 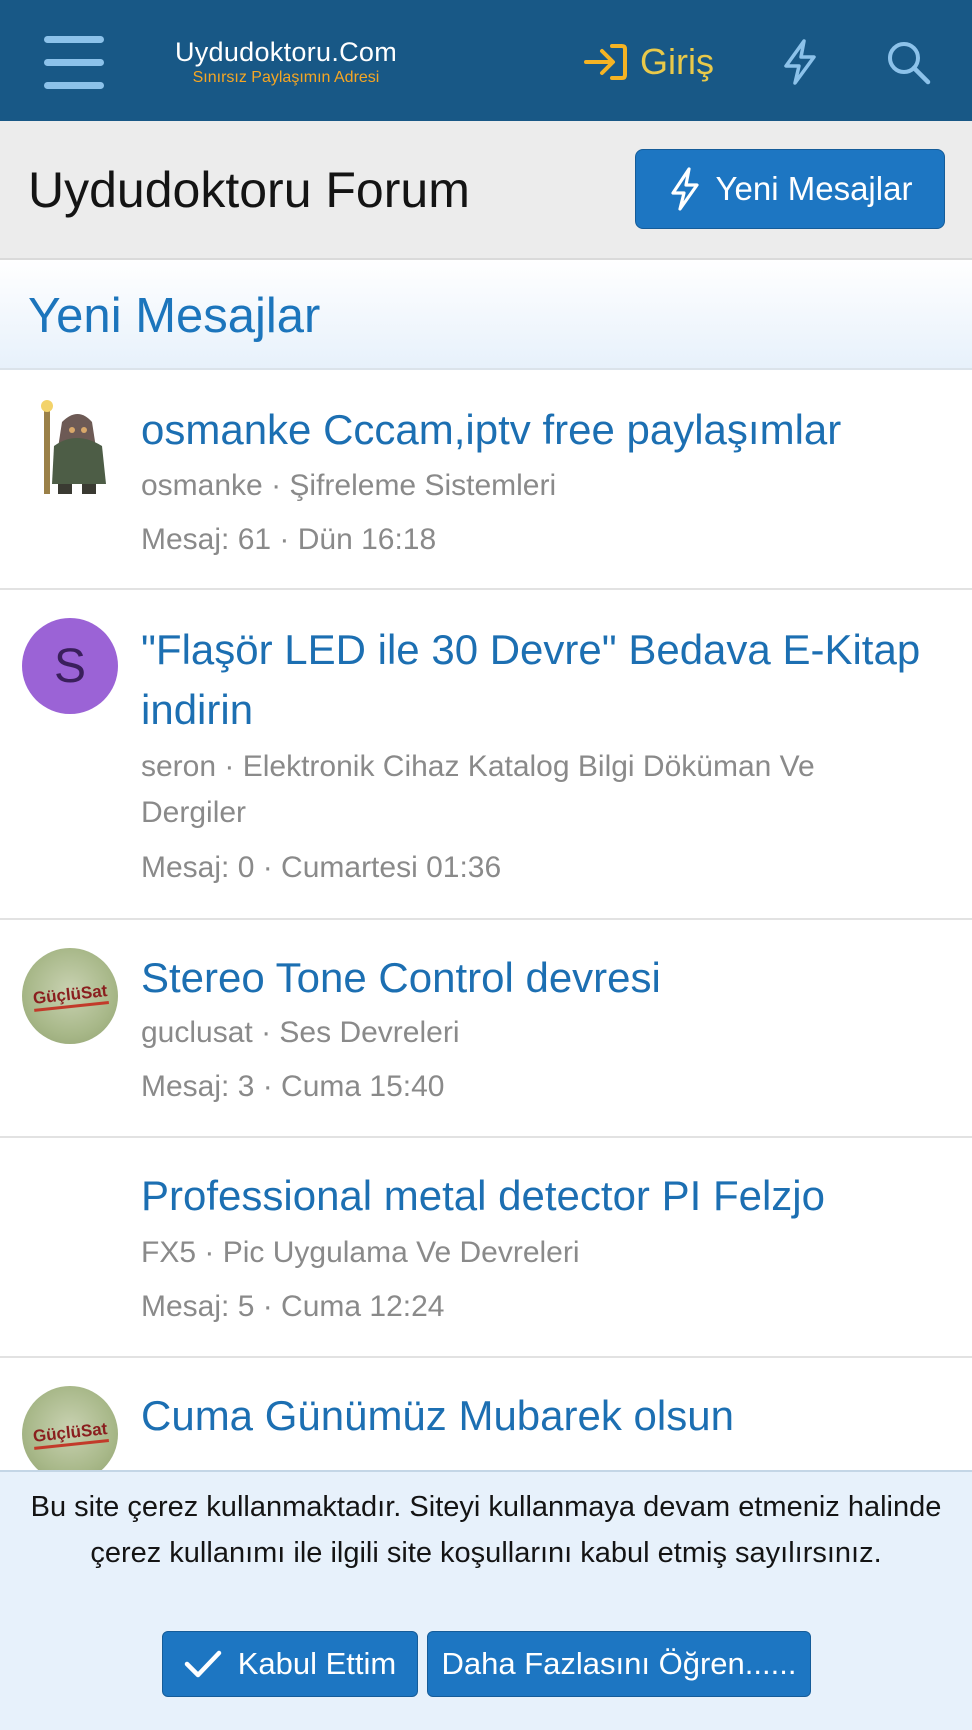 I want to click on menu-icon, so click(x=74, y=63).